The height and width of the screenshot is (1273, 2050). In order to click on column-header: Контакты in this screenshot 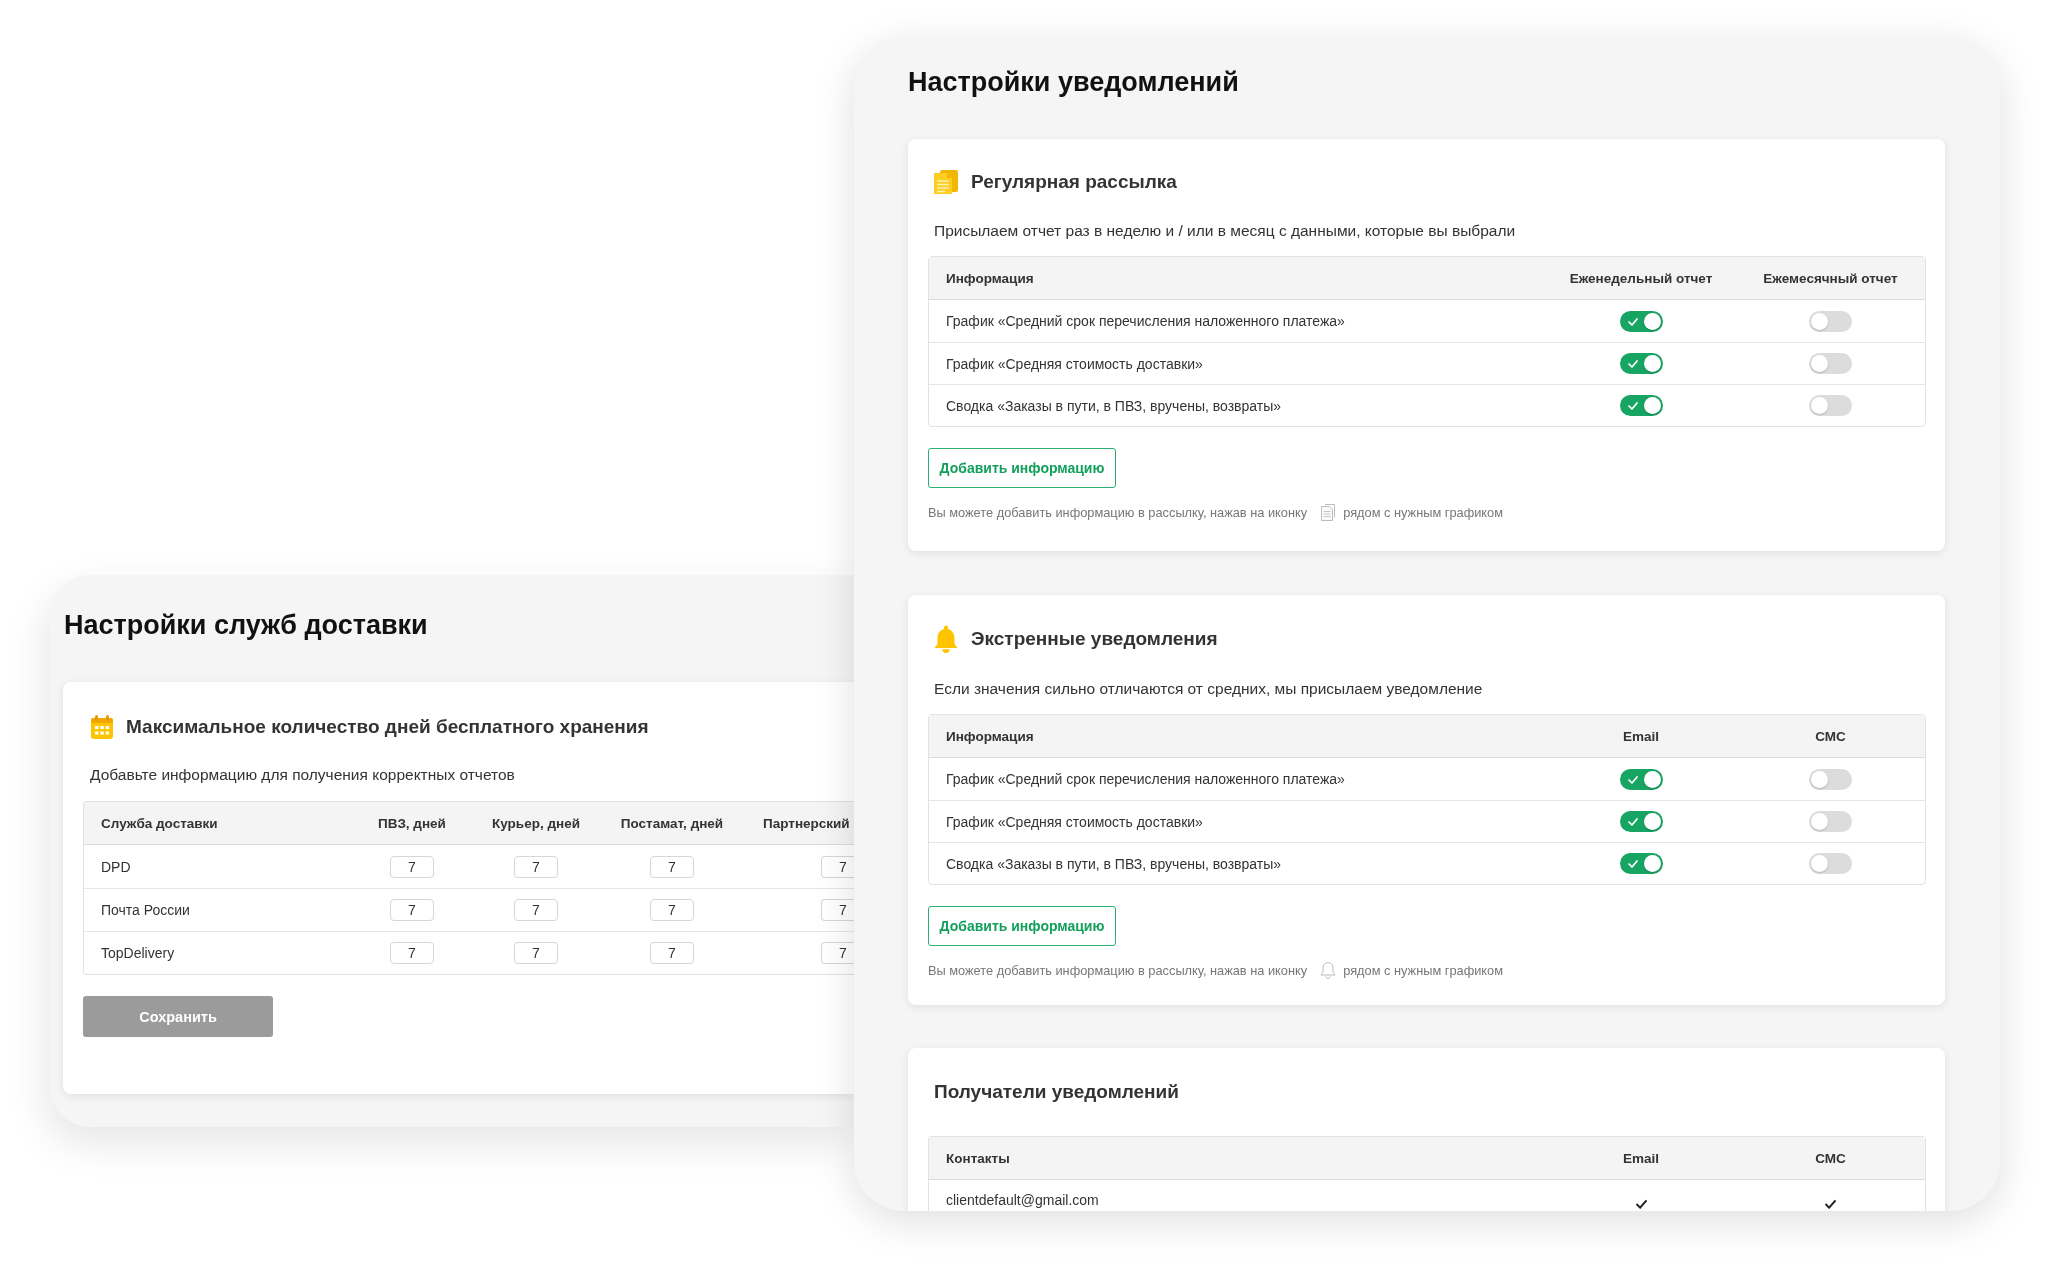, I will do `click(978, 1158)`.